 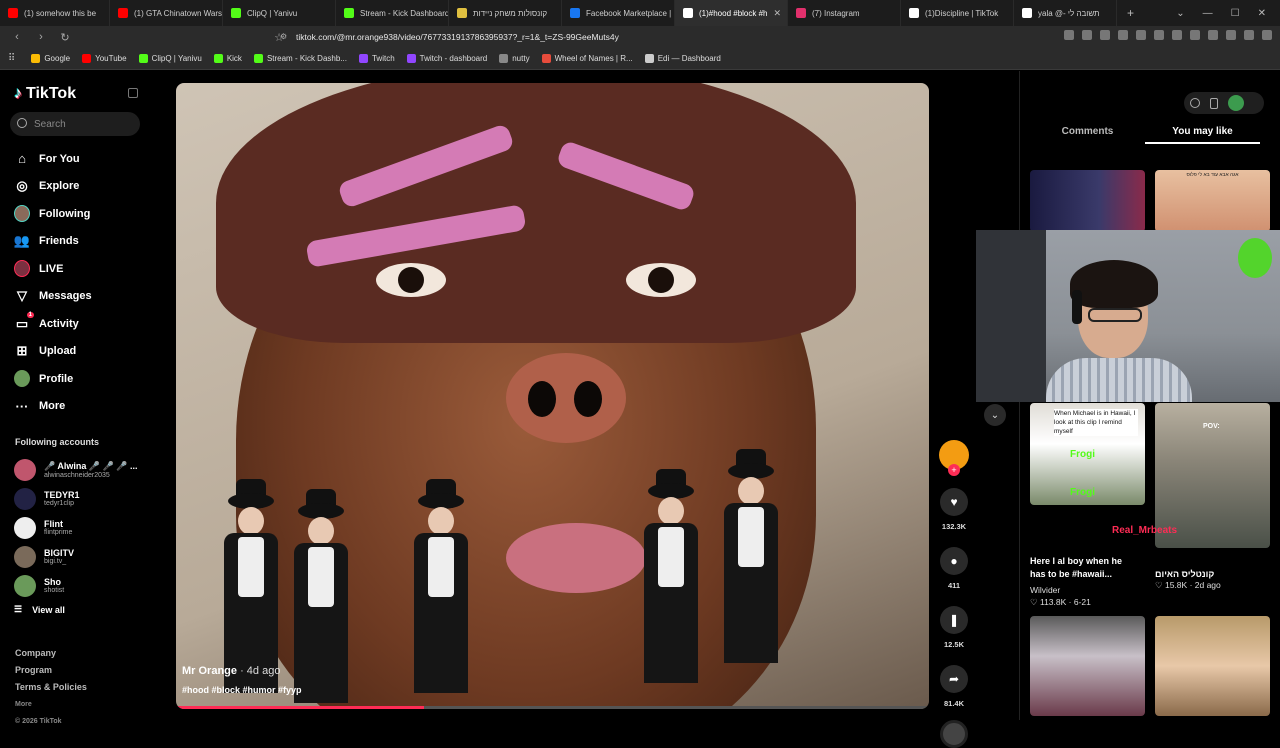 I want to click on tab-you-may-like: You may like, so click(x=1202, y=133).